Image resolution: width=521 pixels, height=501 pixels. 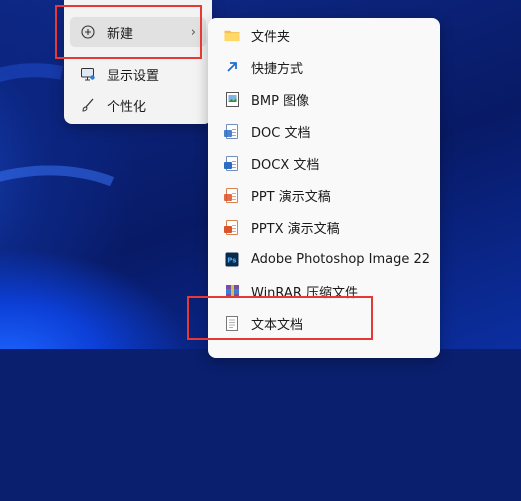 What do you see at coordinates (324, 67) in the screenshot?
I see `submenu-item-shortcut: 快捷方式` at bounding box center [324, 67].